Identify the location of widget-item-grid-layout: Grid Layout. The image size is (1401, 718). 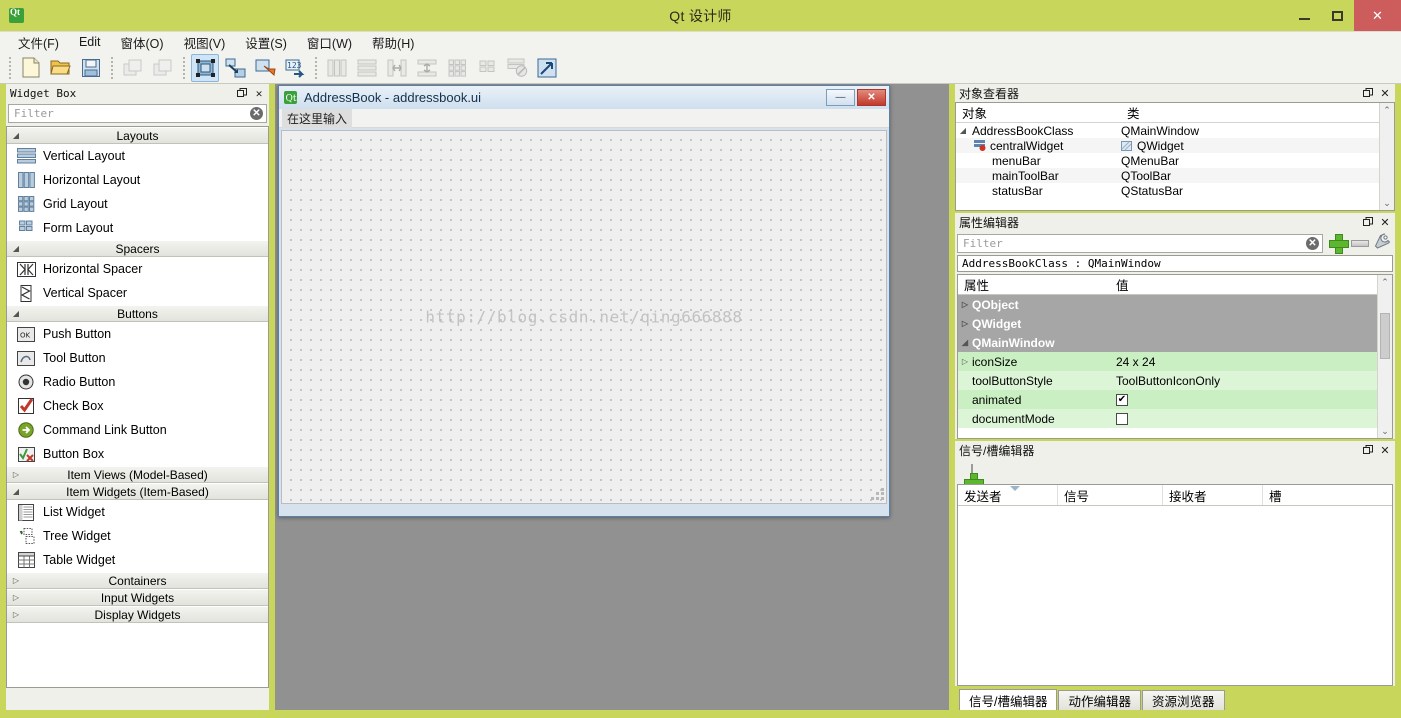
(137, 204).